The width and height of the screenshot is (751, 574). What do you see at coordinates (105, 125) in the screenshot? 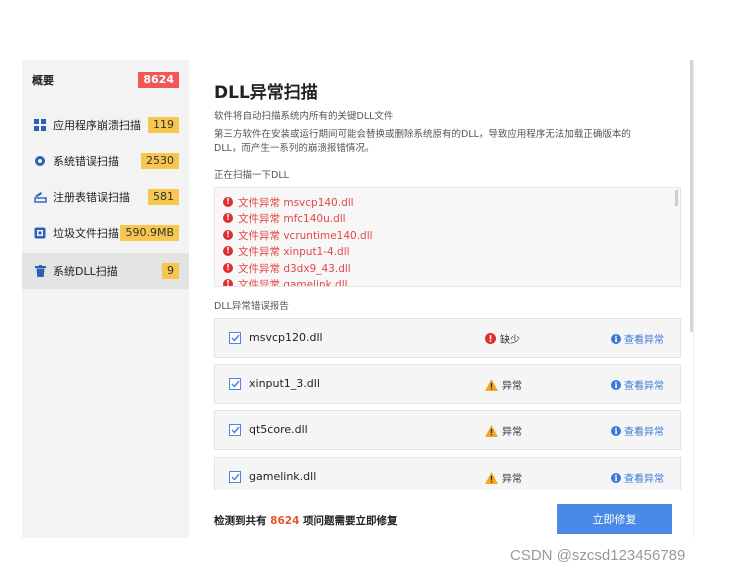
I see `sidebar-item-app-crash-scan: 应用程序崩溃扫描 119` at bounding box center [105, 125].